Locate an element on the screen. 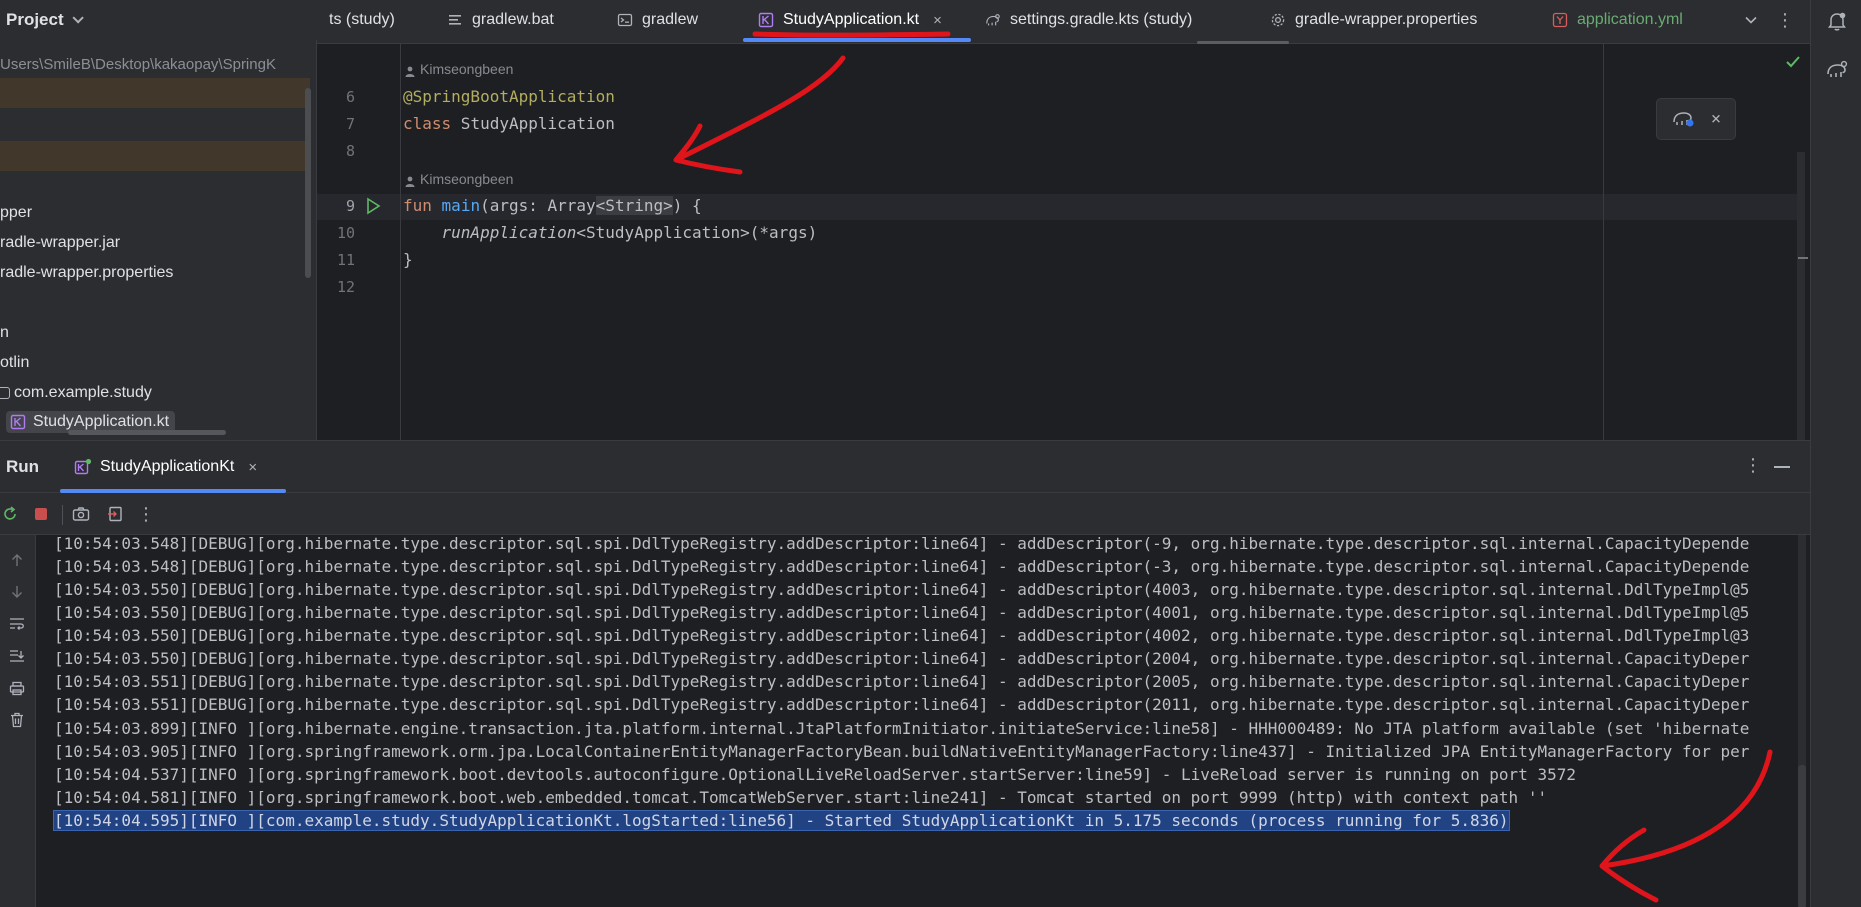  toolbar-separator is located at coordinates (62, 515).